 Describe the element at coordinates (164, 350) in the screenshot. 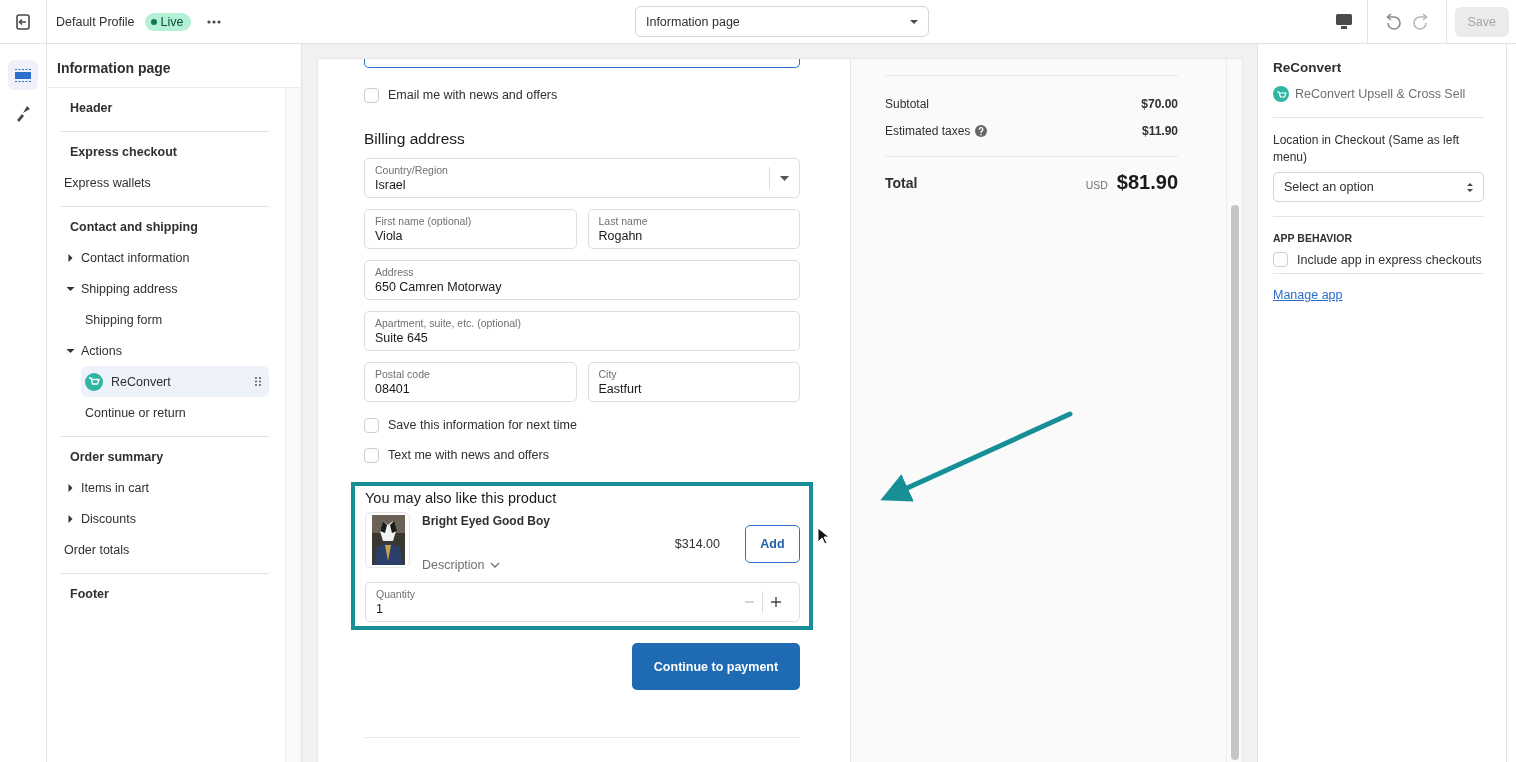

I see `tree-item: Actions` at that location.